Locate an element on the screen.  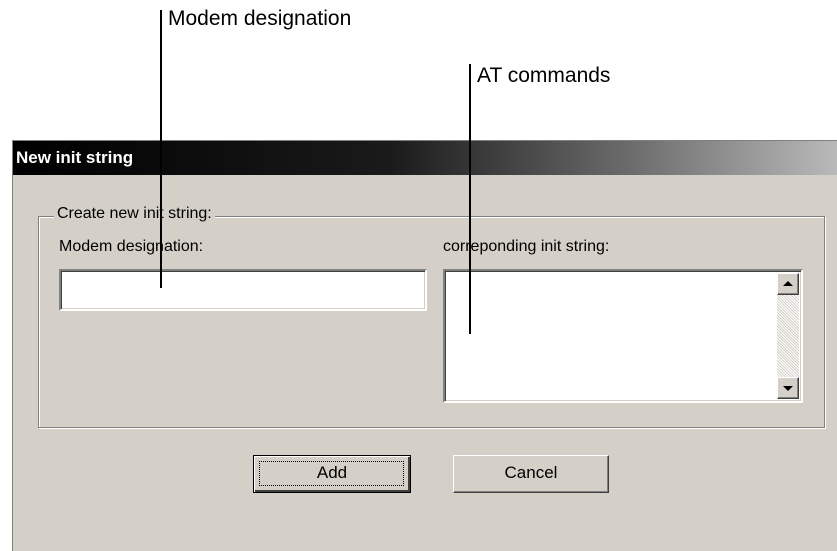
cancel-button: Cancel is located at coordinates (531, 474).